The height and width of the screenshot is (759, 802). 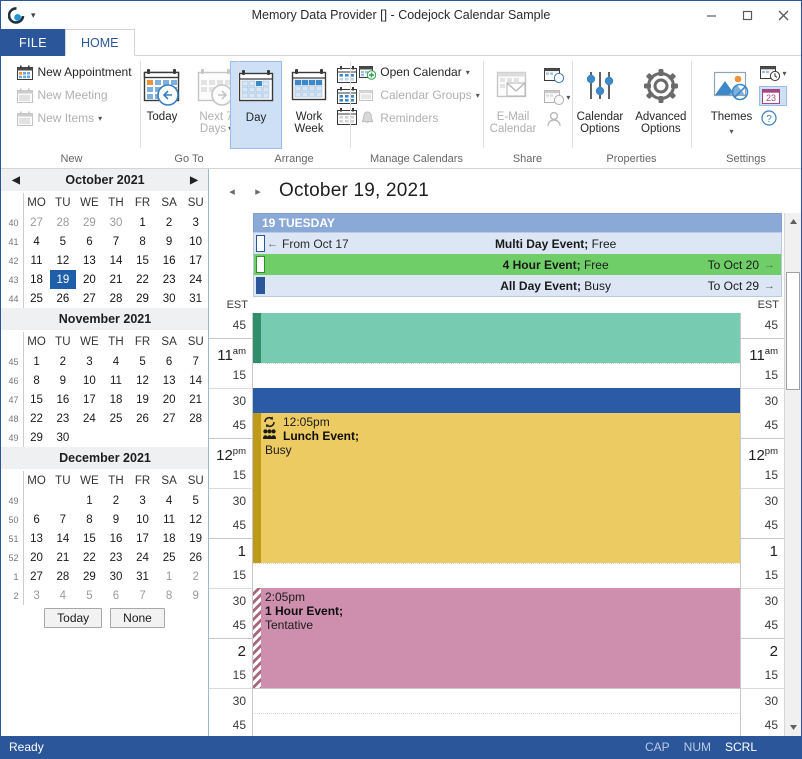 What do you see at coordinates (12, 399) in the screenshot?
I see `week-number: 47` at bounding box center [12, 399].